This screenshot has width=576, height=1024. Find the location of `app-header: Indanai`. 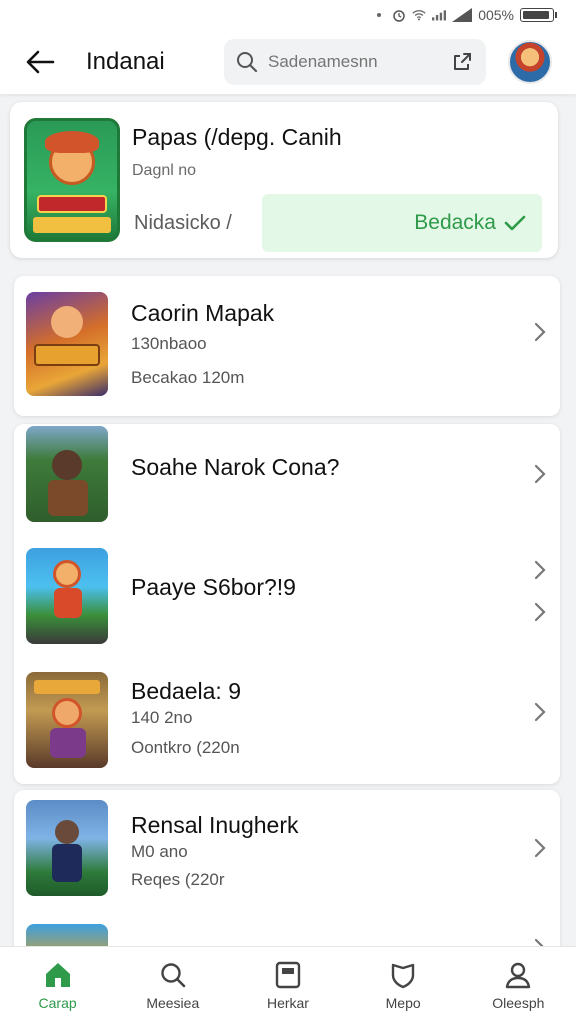

app-header: Indanai is located at coordinates (288, 62).